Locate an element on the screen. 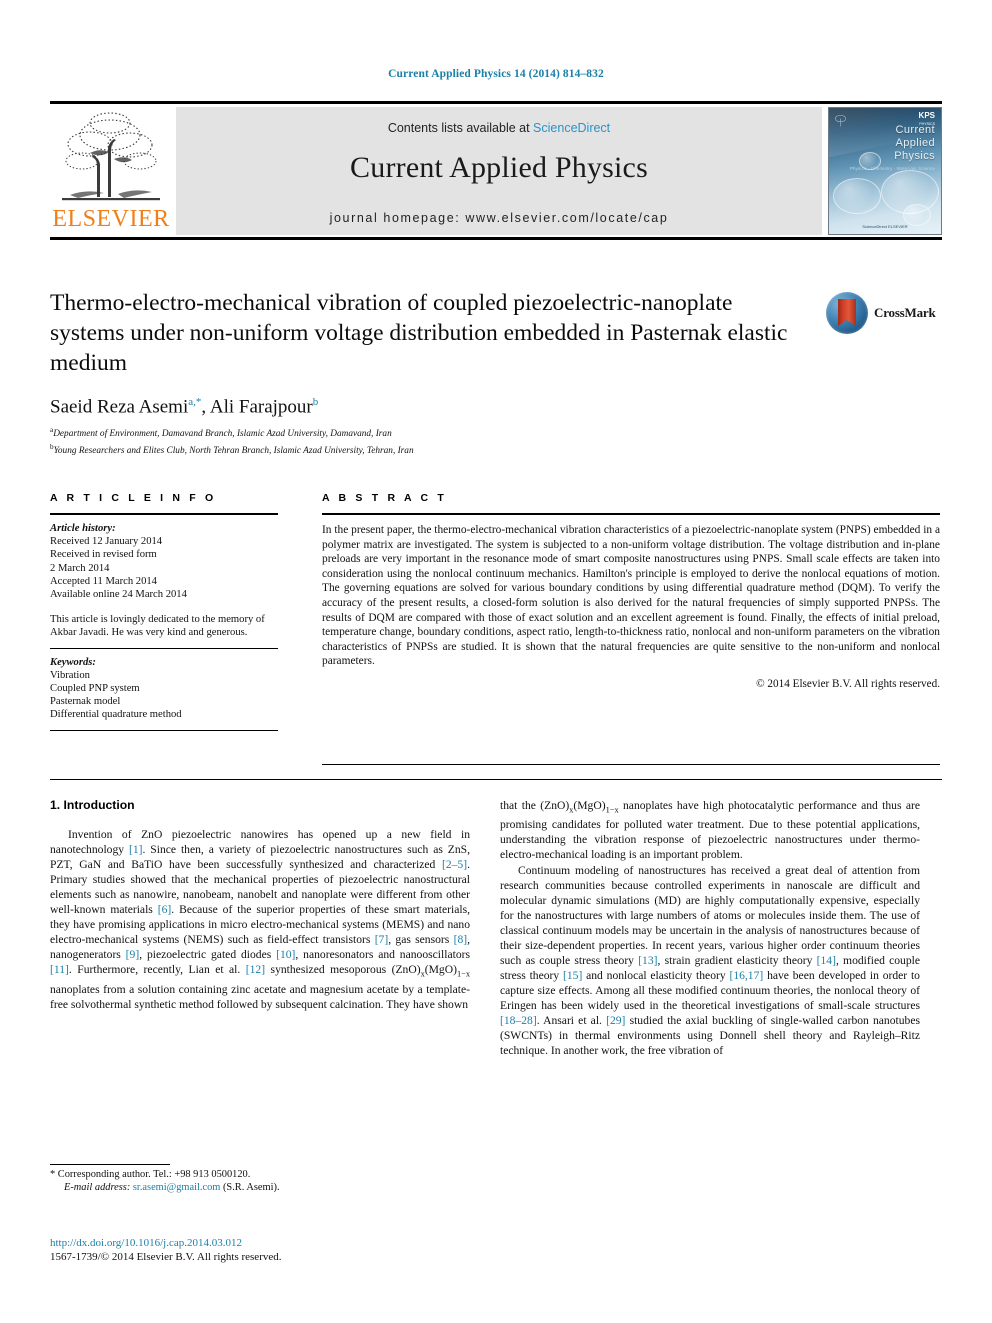  cover-footer: ScienceDirect ELSEVIER is located at coordinates (885, 226).